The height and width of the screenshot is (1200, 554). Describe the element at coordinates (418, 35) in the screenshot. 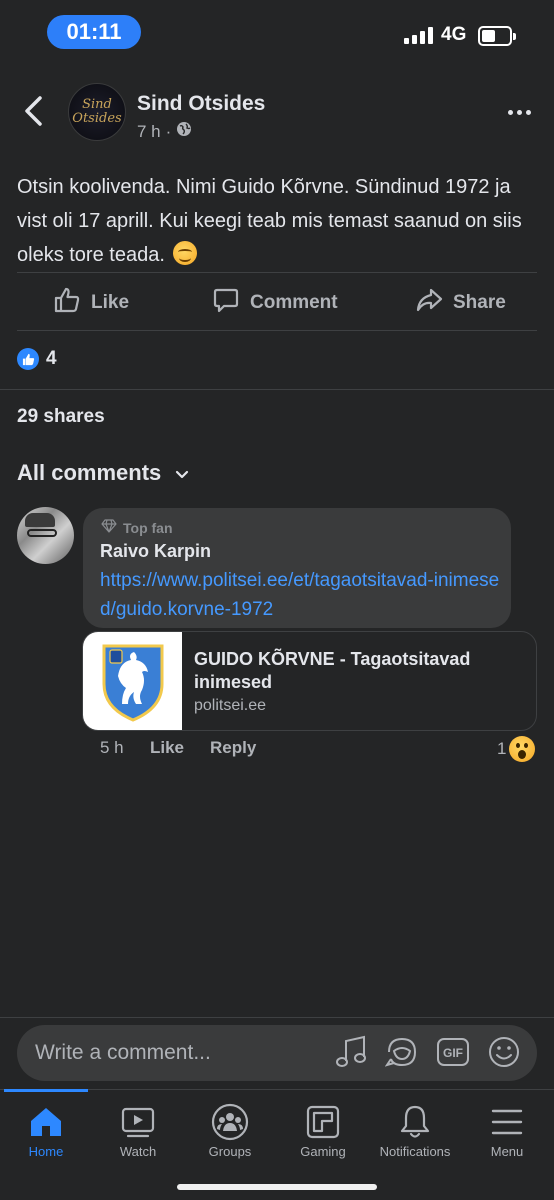

I see `signal-icon` at that location.